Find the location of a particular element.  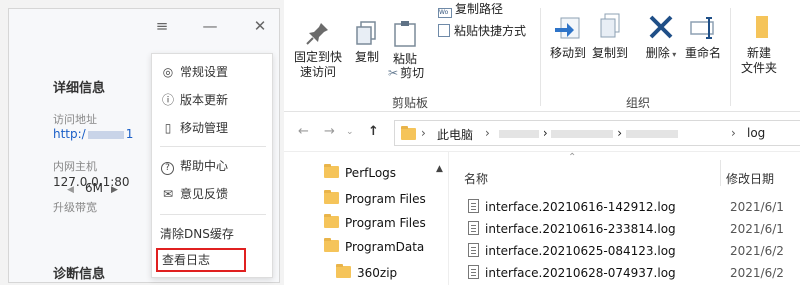

tree-item: PerfLogs is located at coordinates (360, 173).